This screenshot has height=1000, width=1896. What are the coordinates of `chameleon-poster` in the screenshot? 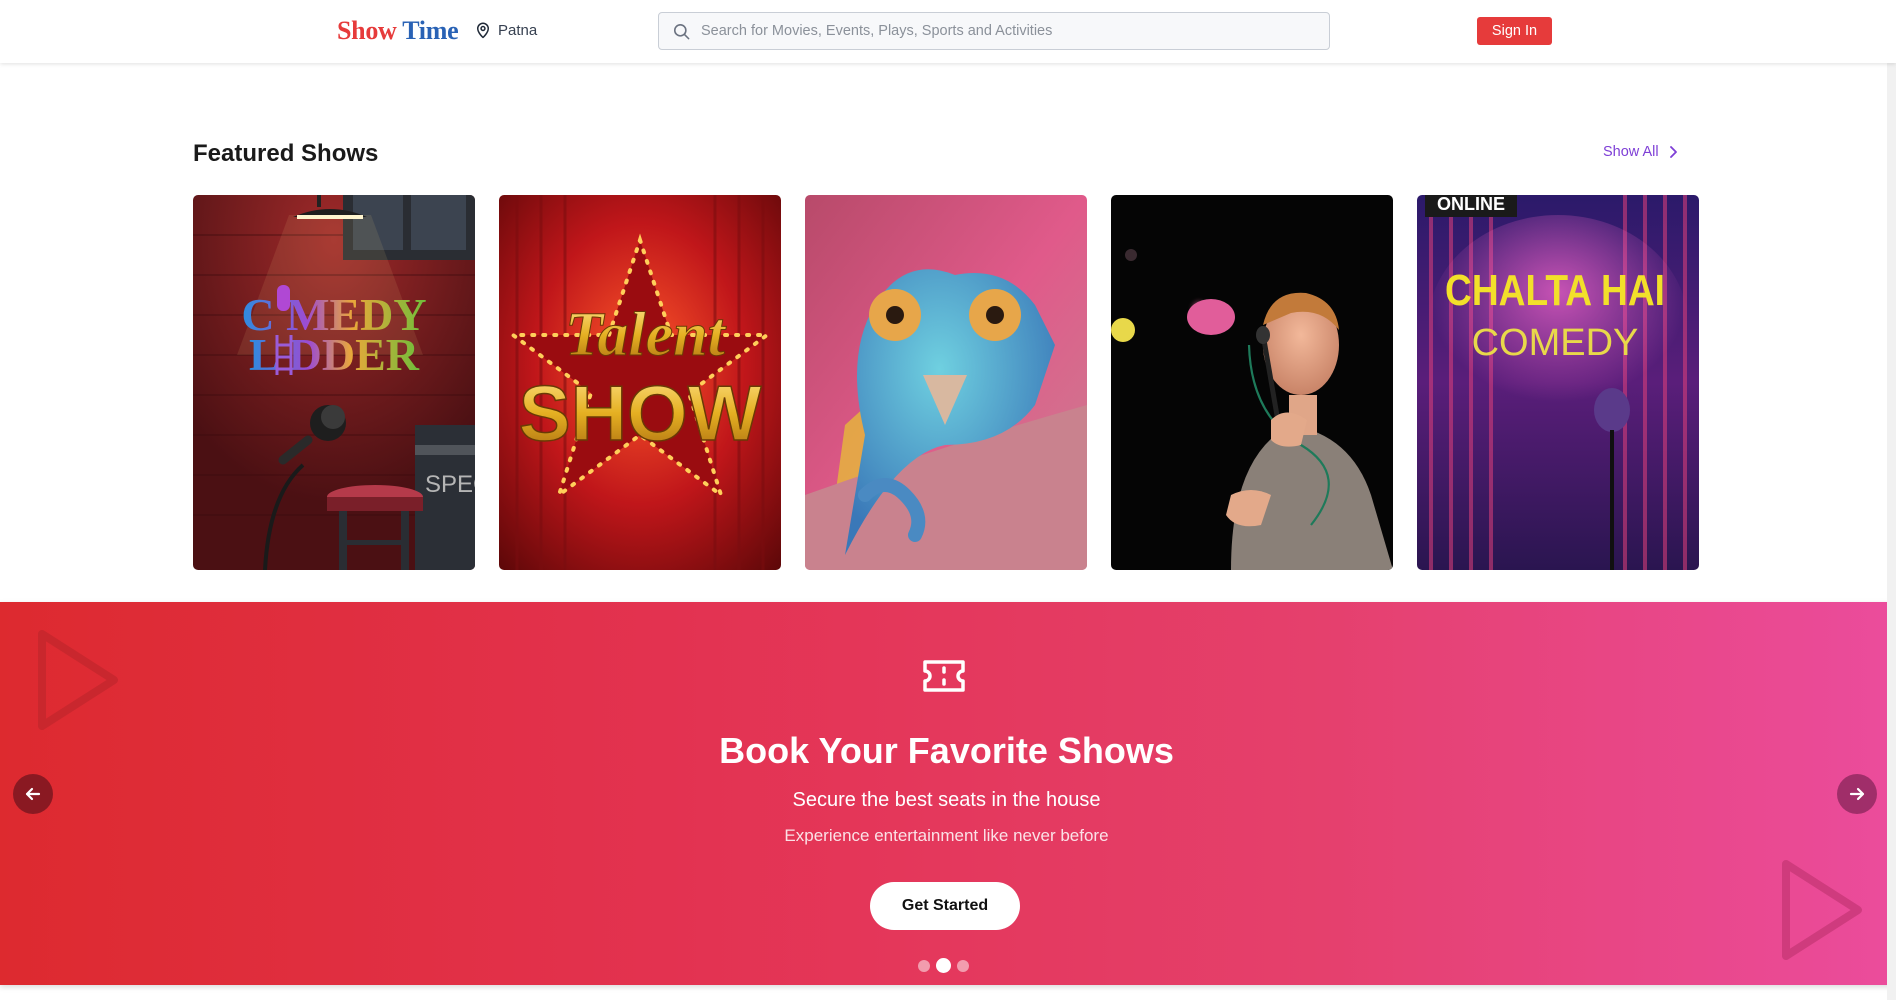 It's located at (946, 382).